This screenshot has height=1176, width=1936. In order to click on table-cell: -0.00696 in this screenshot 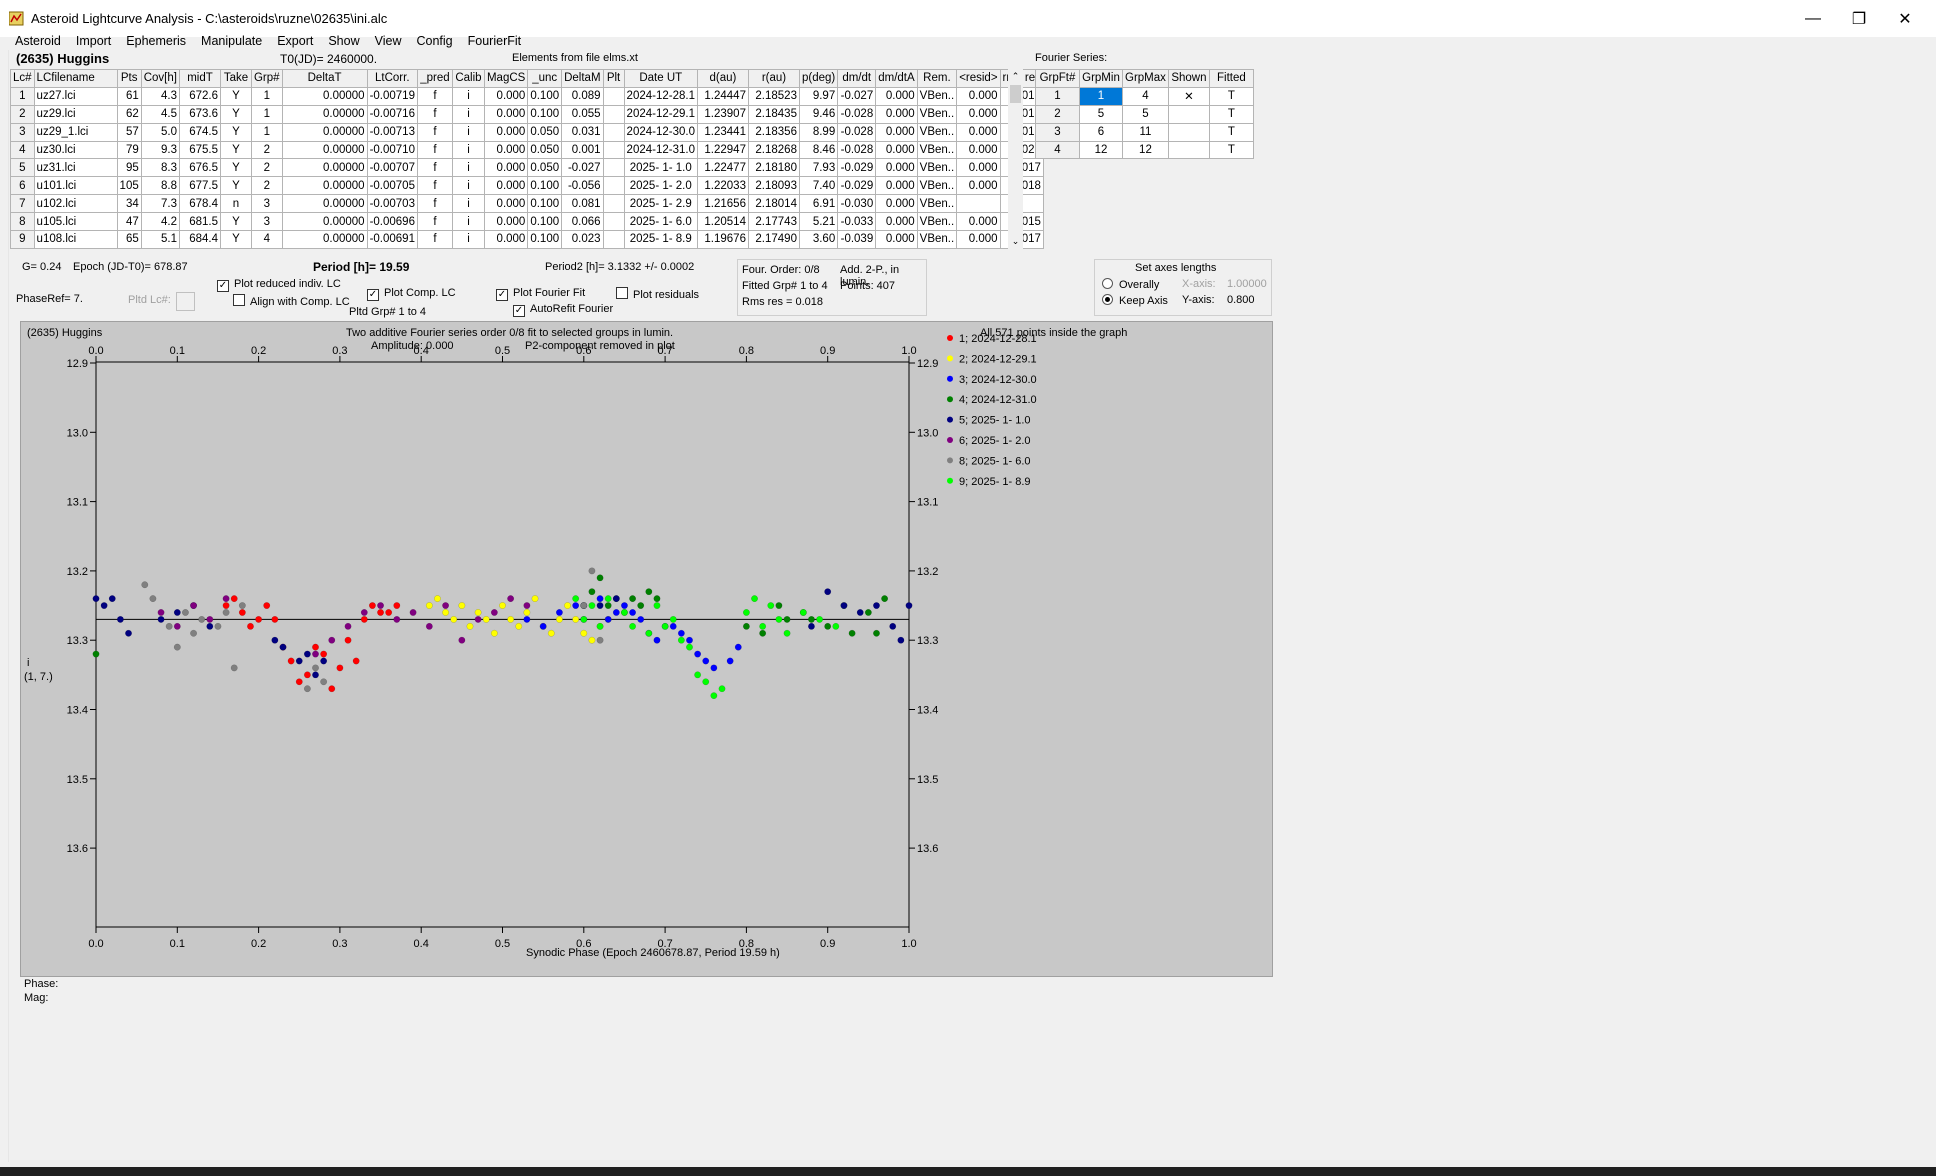, I will do `click(392, 222)`.